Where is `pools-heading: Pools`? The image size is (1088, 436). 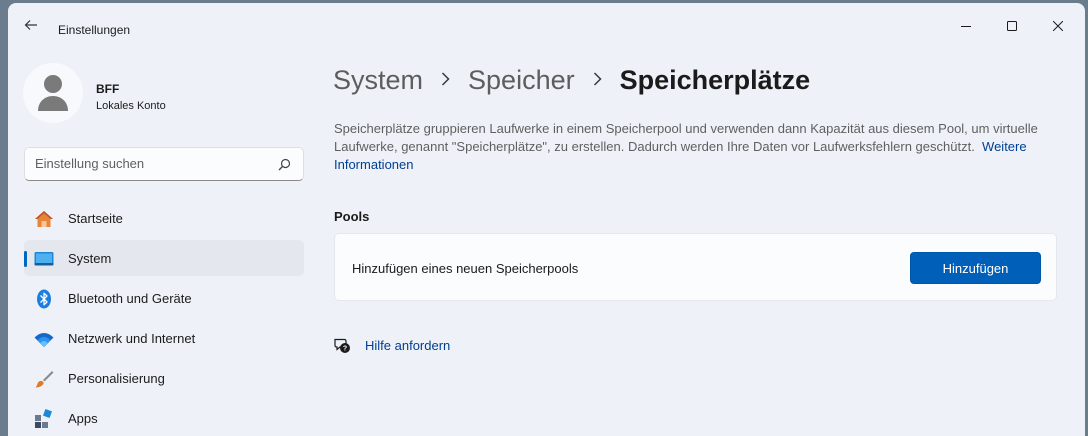
pools-heading: Pools is located at coordinates (352, 216).